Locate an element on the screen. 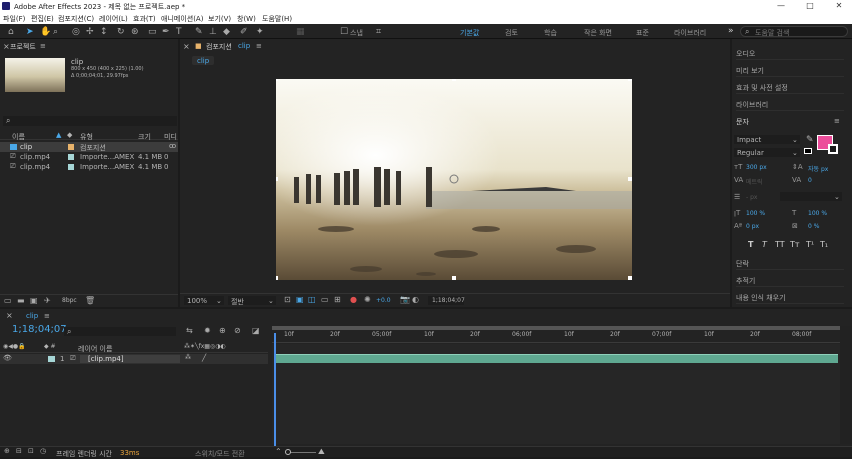 The width and height of the screenshot is (852, 459). tsume-value: 0 % is located at coordinates (813, 226).